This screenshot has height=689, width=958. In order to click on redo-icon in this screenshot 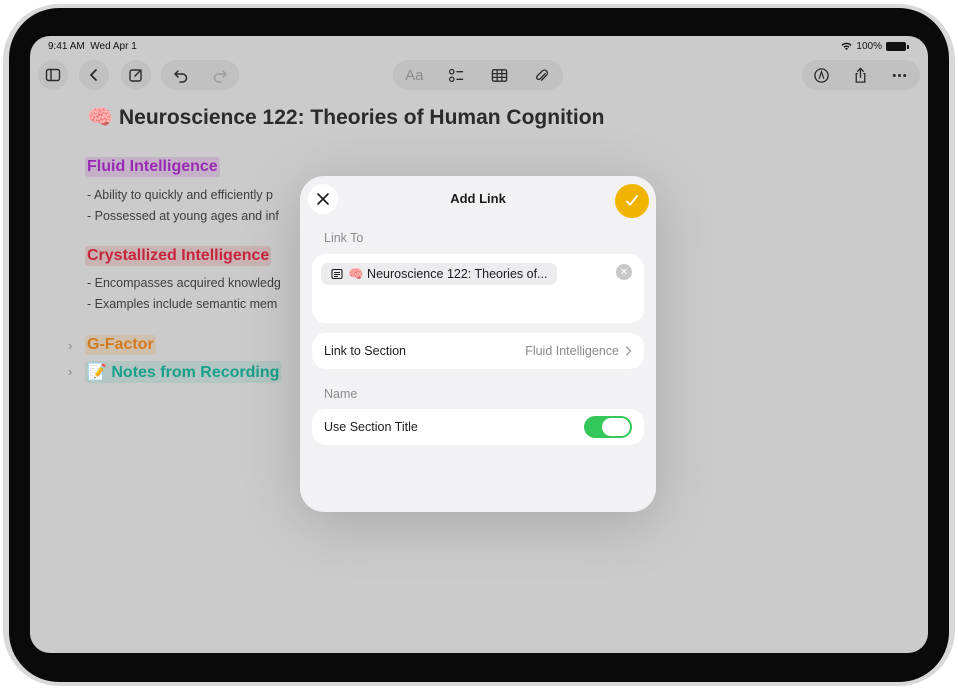, I will do `click(220, 76)`.